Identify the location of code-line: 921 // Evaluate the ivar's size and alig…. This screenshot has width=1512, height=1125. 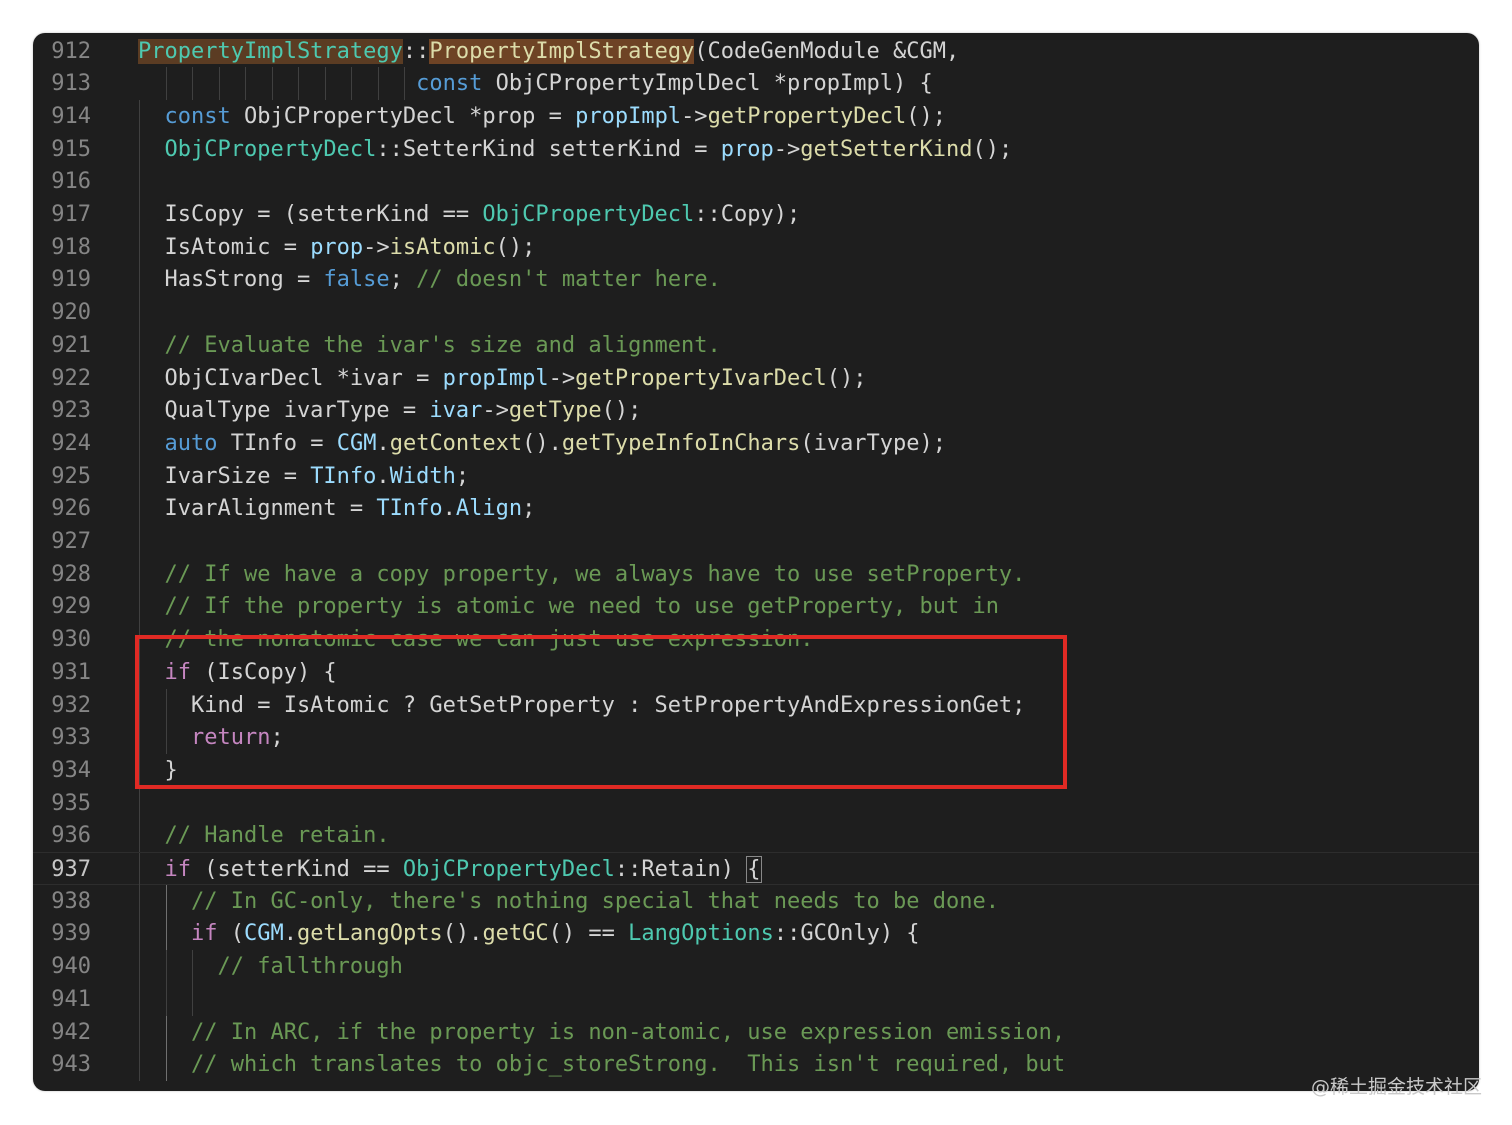
(756, 345).